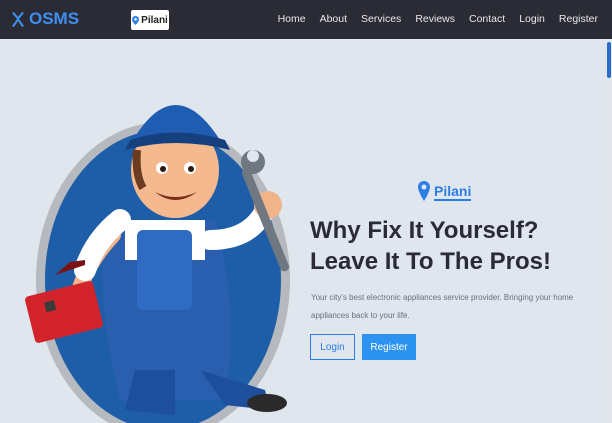  I want to click on location-selector: Pilani, so click(150, 20).